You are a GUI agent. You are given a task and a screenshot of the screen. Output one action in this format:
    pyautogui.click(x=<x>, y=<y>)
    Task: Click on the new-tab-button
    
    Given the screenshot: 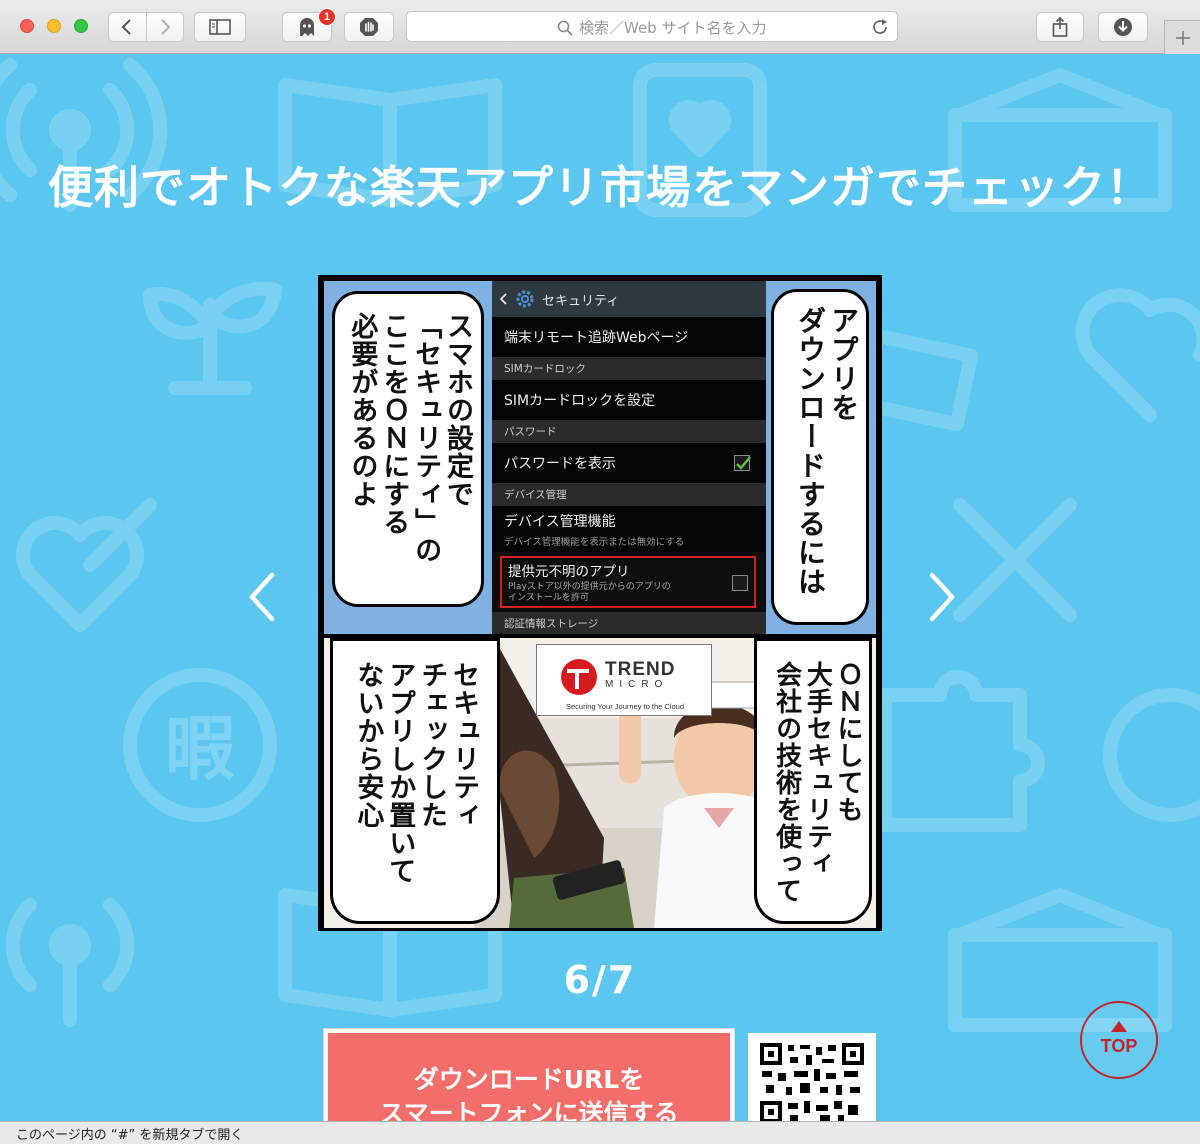 What is the action you would take?
    pyautogui.click(x=1182, y=37)
    